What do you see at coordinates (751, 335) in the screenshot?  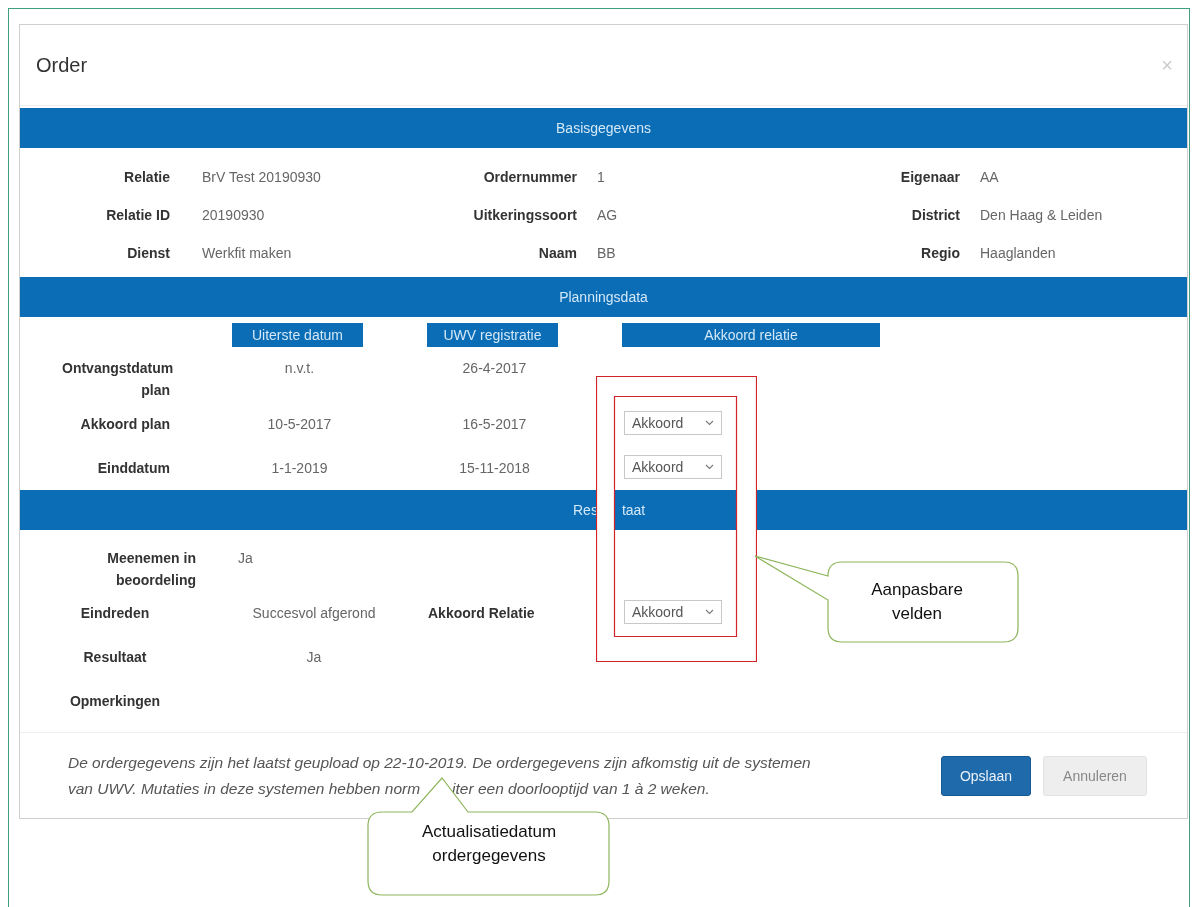 I see `column-header: Akkoord relatie` at bounding box center [751, 335].